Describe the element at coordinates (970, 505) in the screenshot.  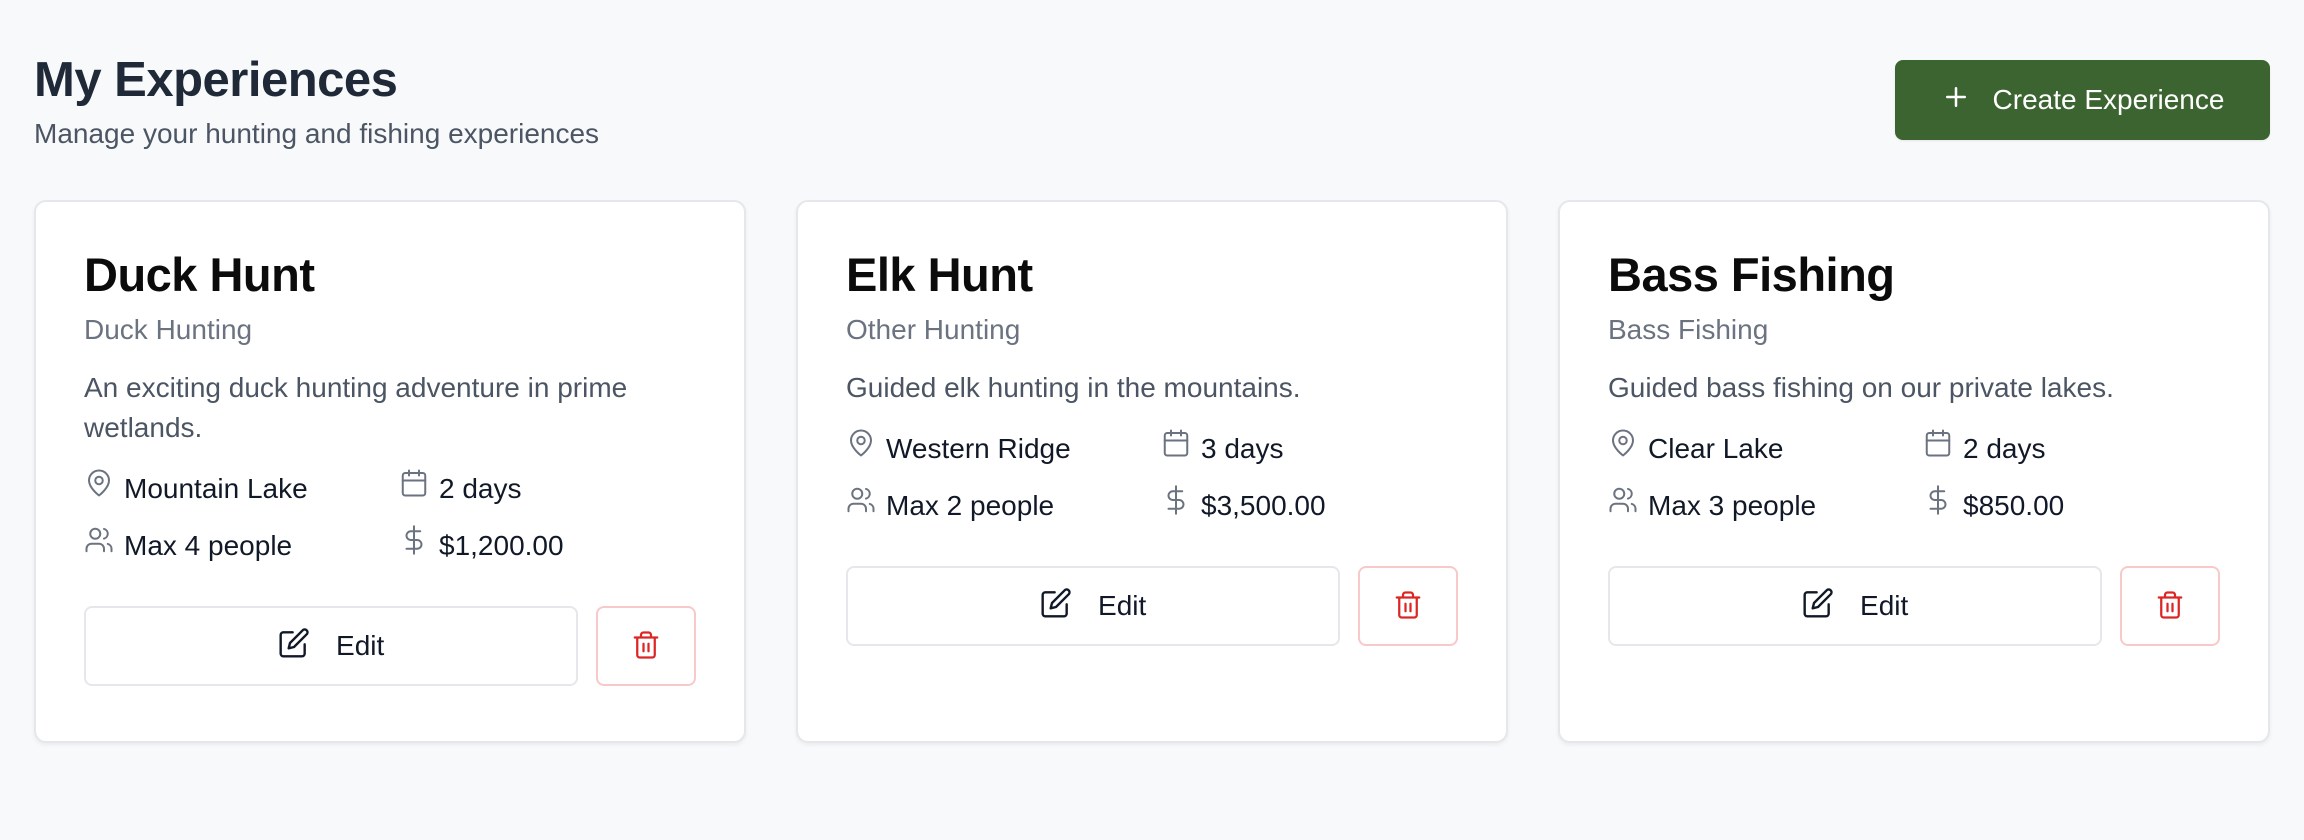
I see `capacity-text: Max 2 people` at that location.